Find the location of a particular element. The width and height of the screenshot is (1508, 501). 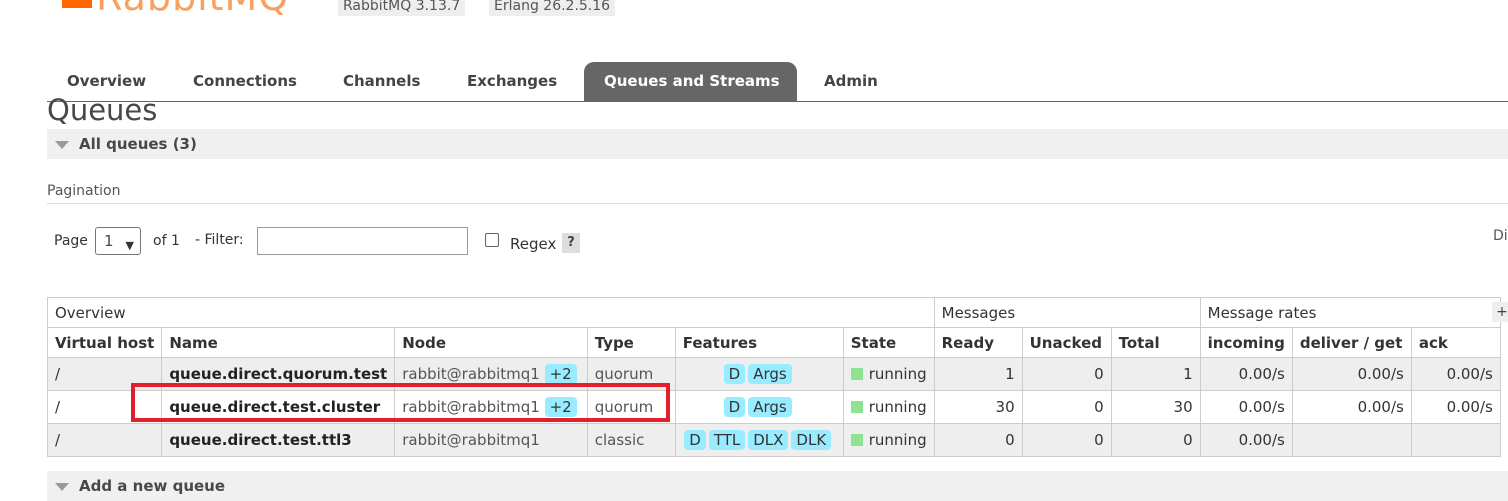

chevron-down-icon: ▼ is located at coordinates (129, 245).